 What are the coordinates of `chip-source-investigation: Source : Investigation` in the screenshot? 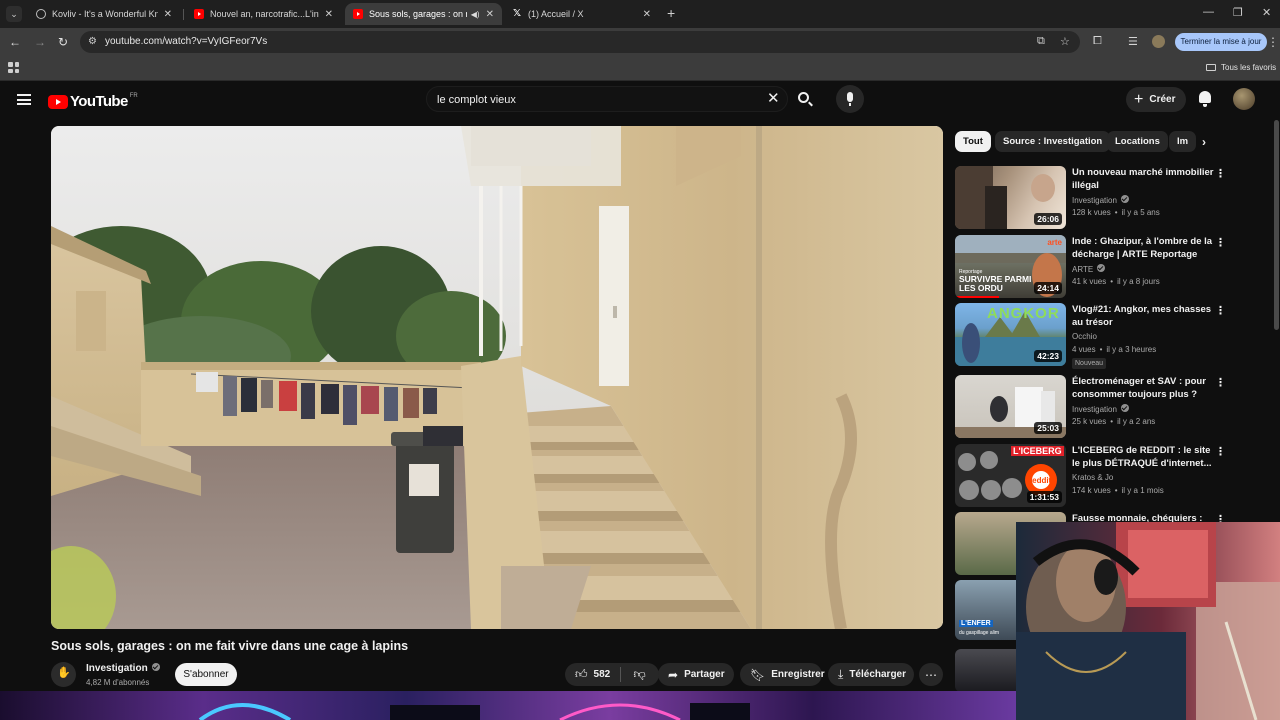 It's located at (1053, 141).